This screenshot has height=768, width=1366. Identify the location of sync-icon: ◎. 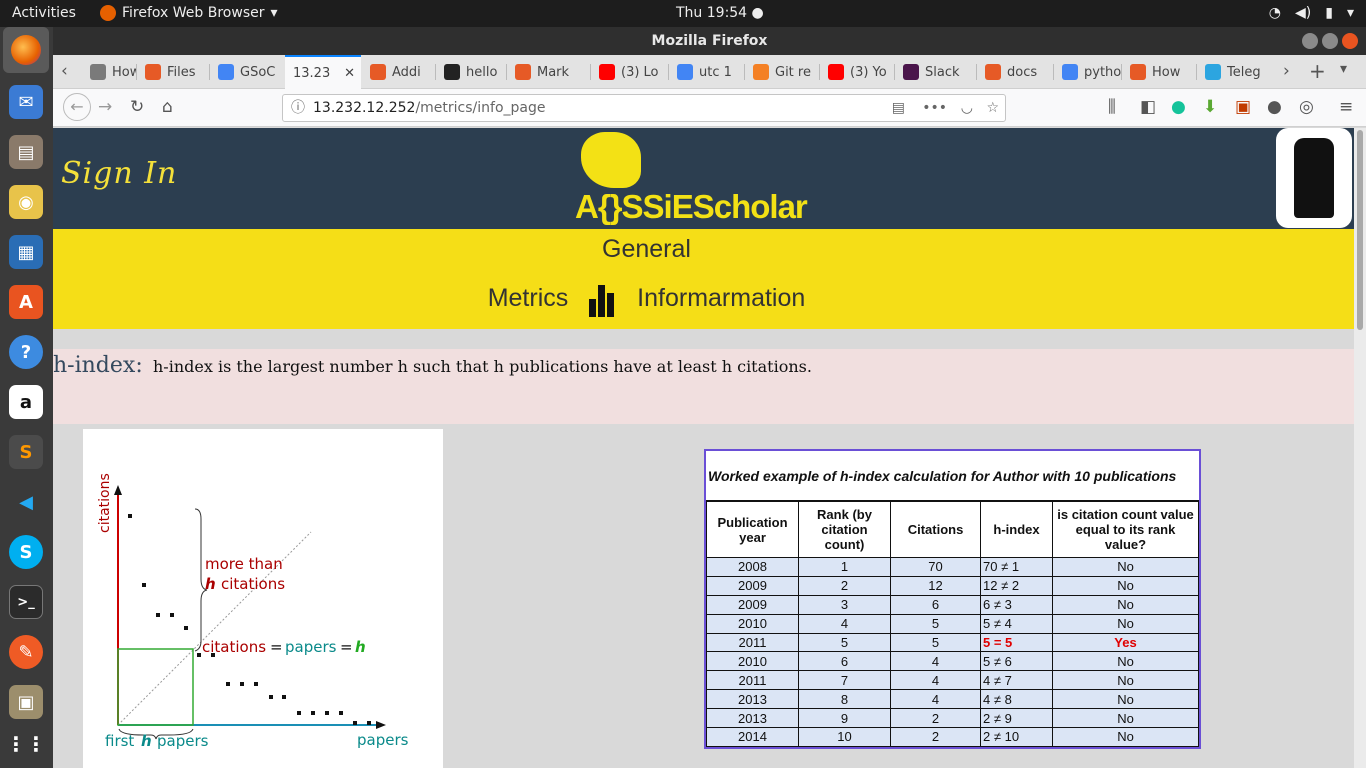
(1306, 107).